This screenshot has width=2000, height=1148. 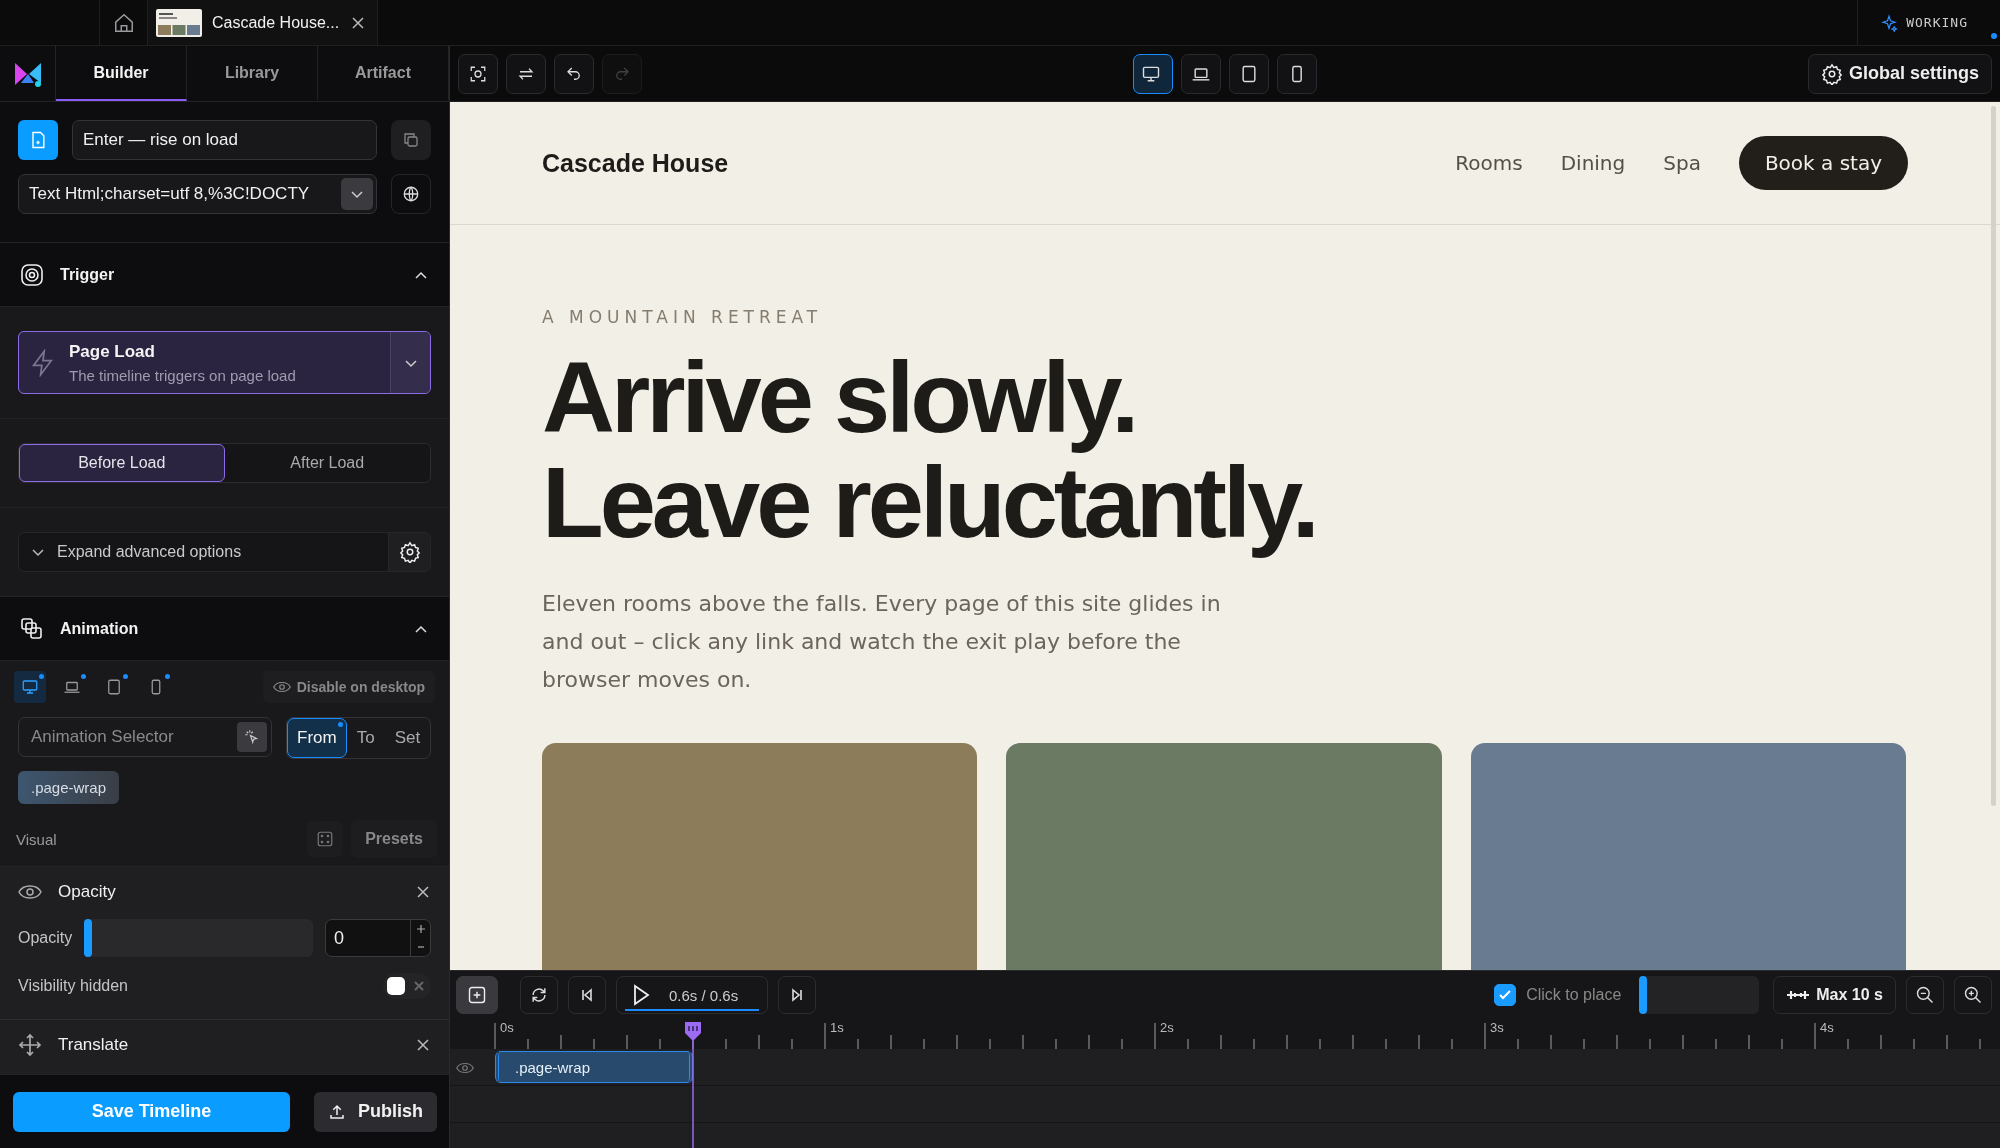 I want to click on skip-start-button, so click(x=587, y=995).